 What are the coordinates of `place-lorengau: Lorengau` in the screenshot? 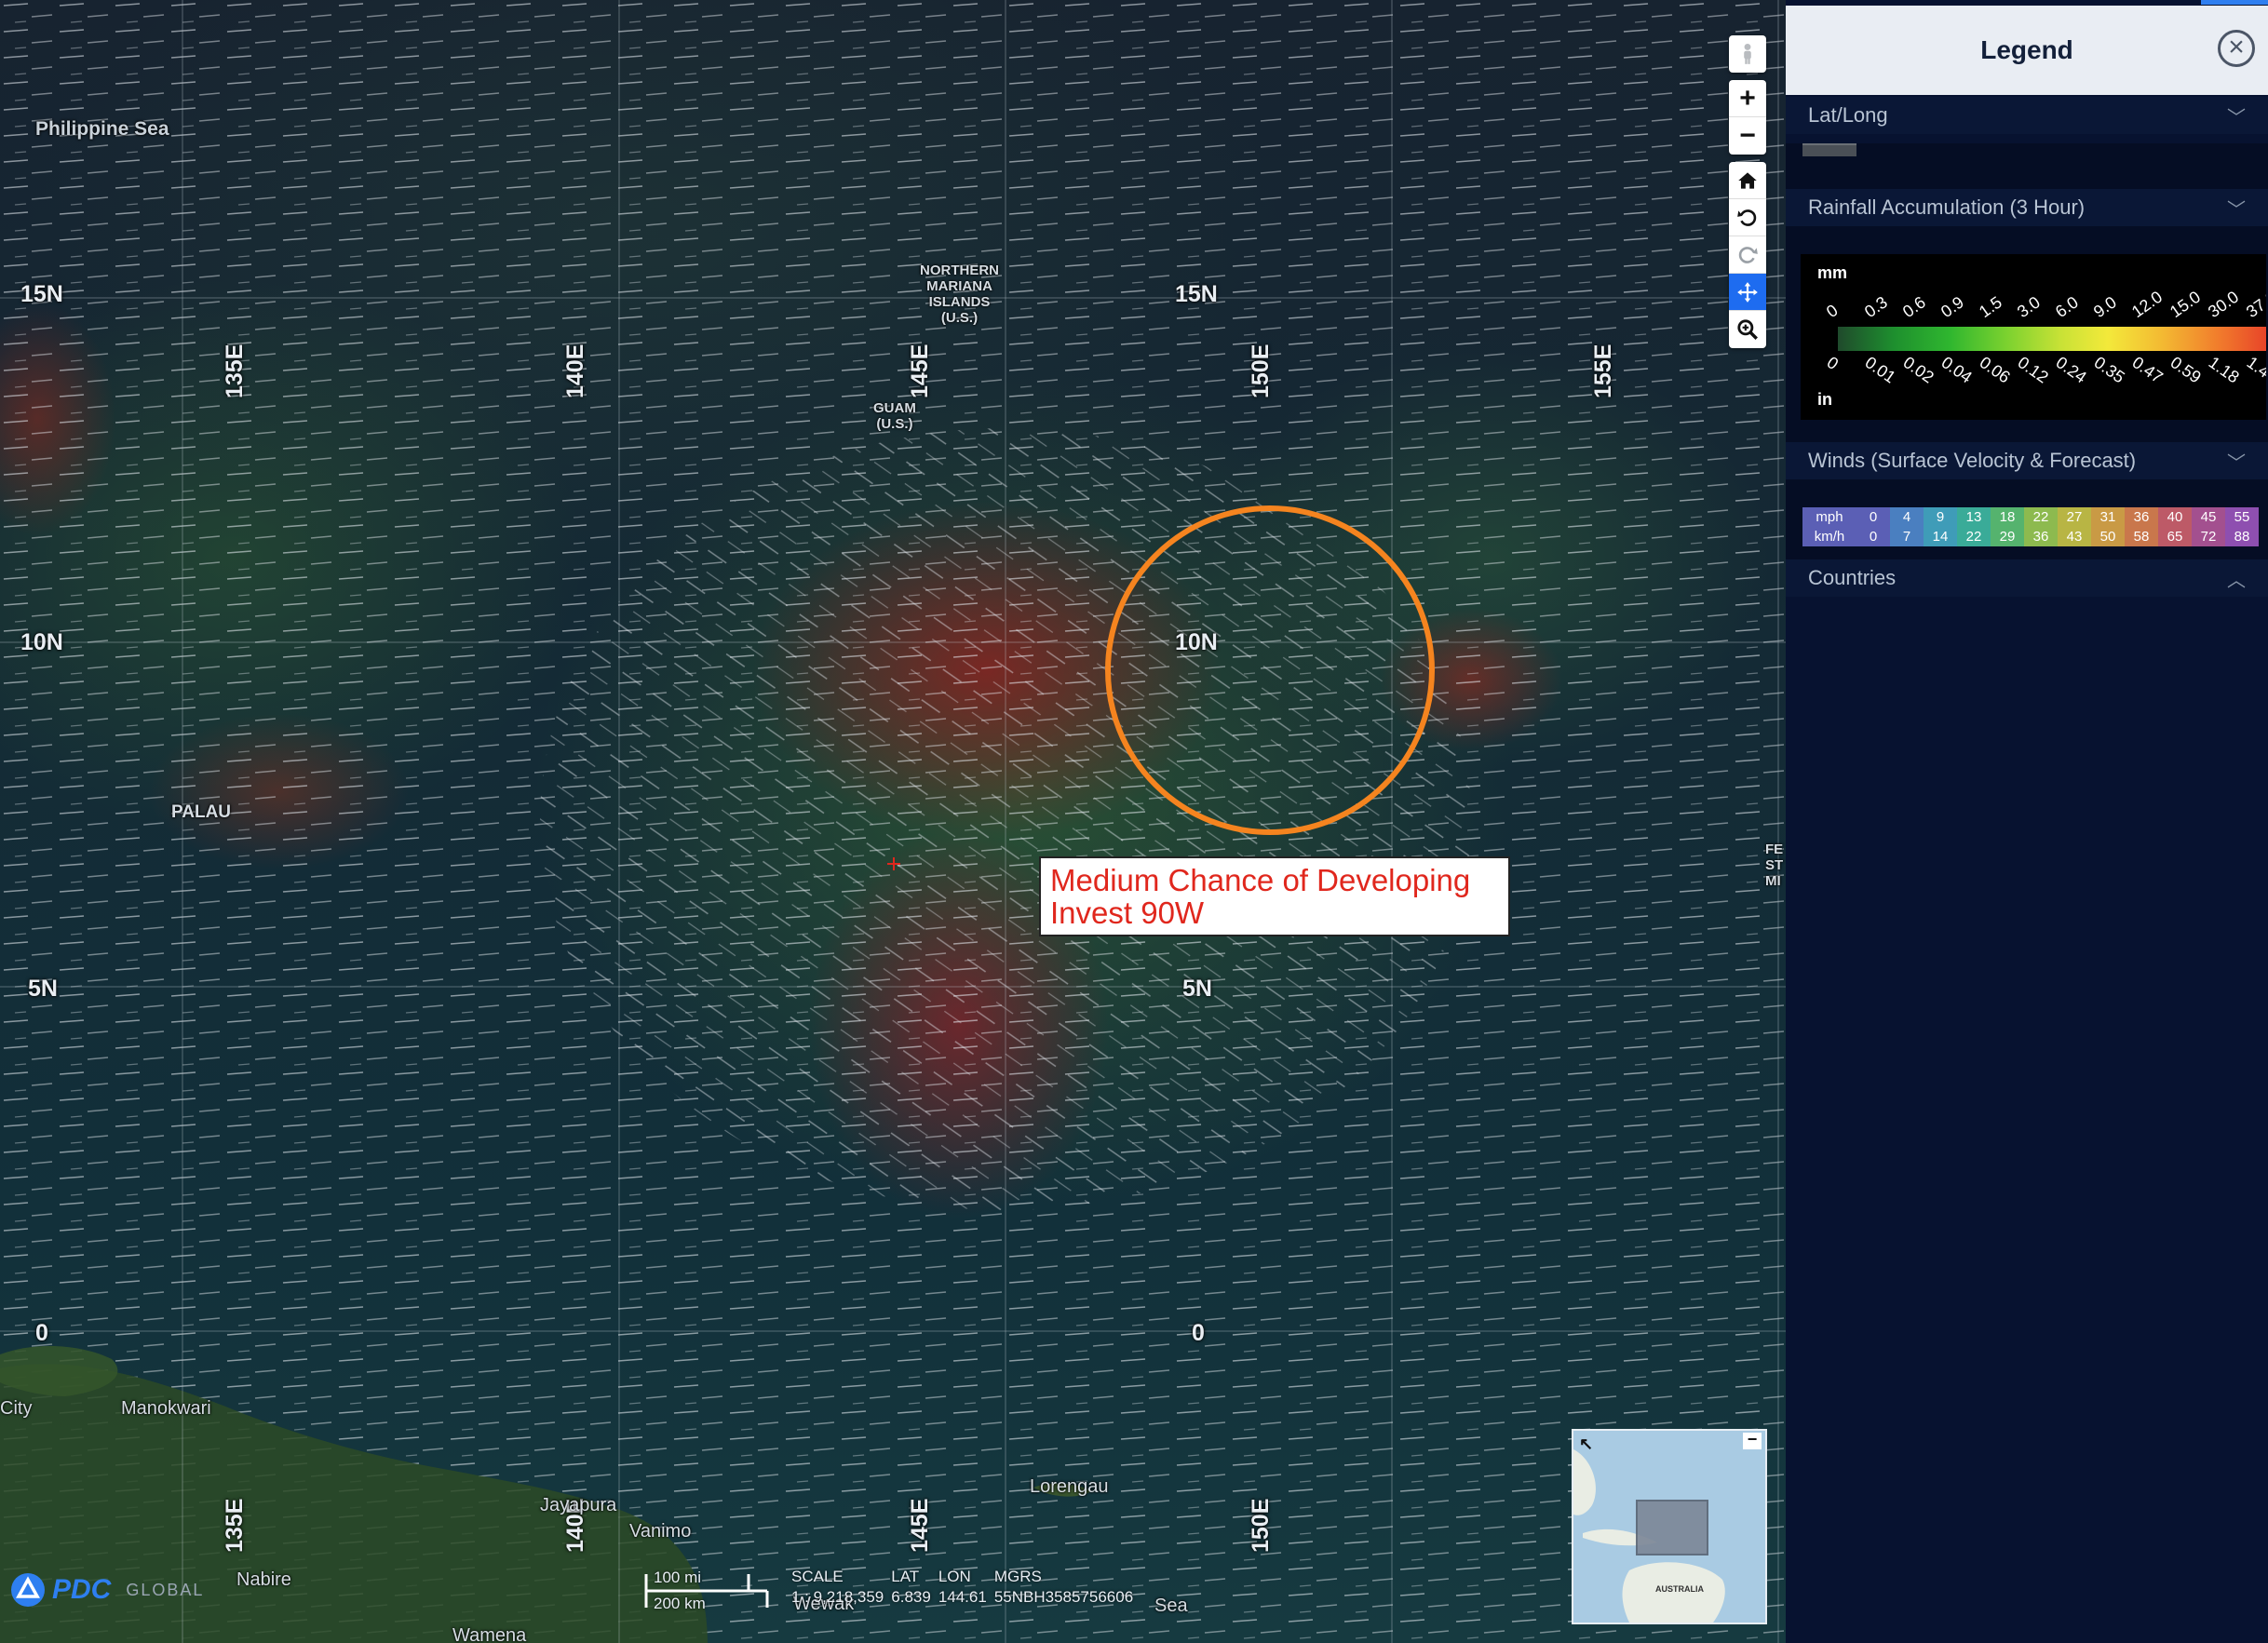 It's located at (1070, 1486).